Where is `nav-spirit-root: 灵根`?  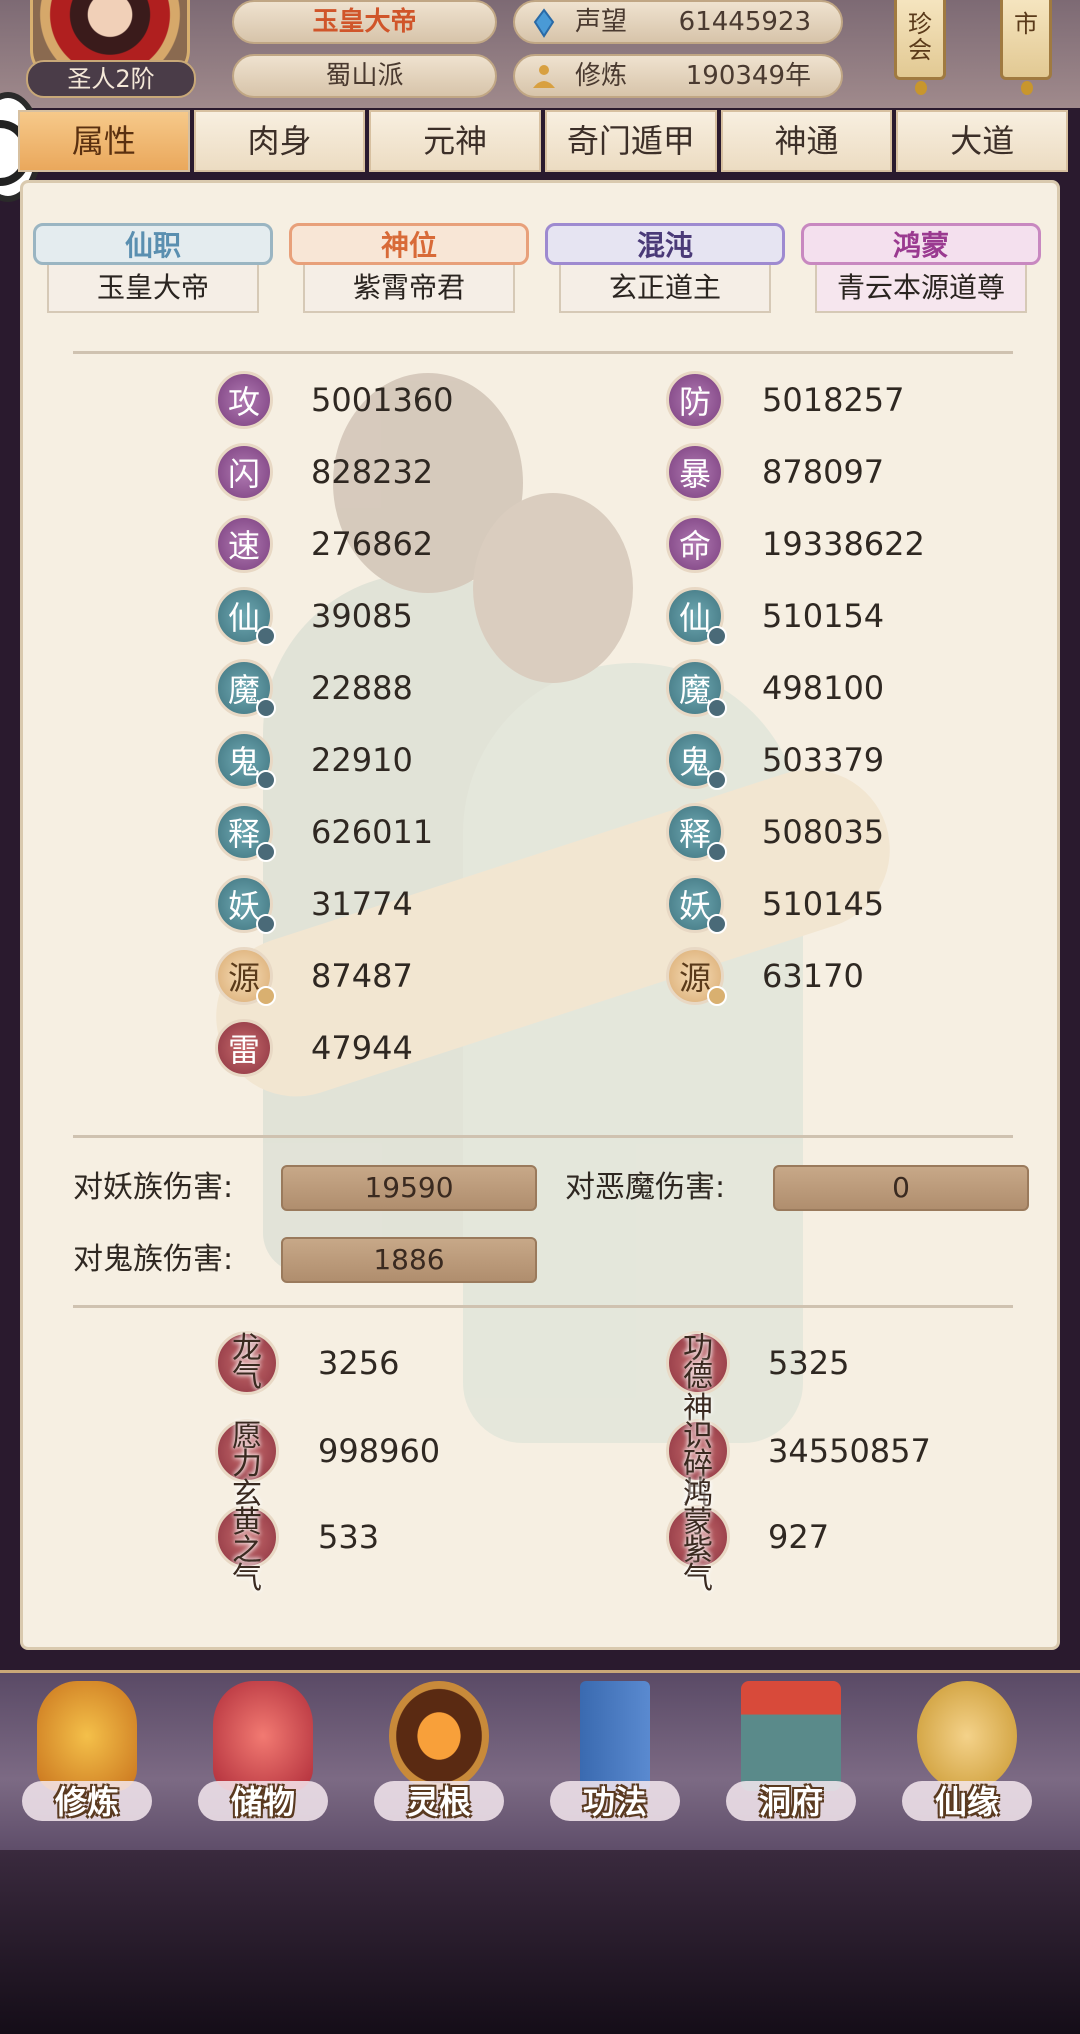
nav-spirit-root: 灵根 is located at coordinates (439, 1766).